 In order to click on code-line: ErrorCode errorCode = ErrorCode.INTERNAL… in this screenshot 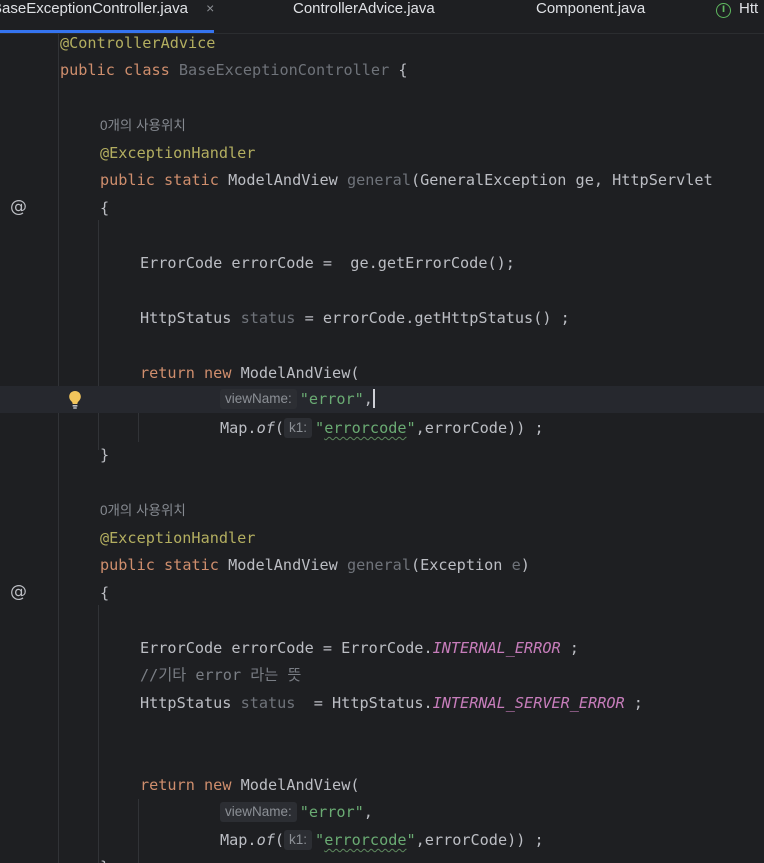, I will do `click(382, 648)`.